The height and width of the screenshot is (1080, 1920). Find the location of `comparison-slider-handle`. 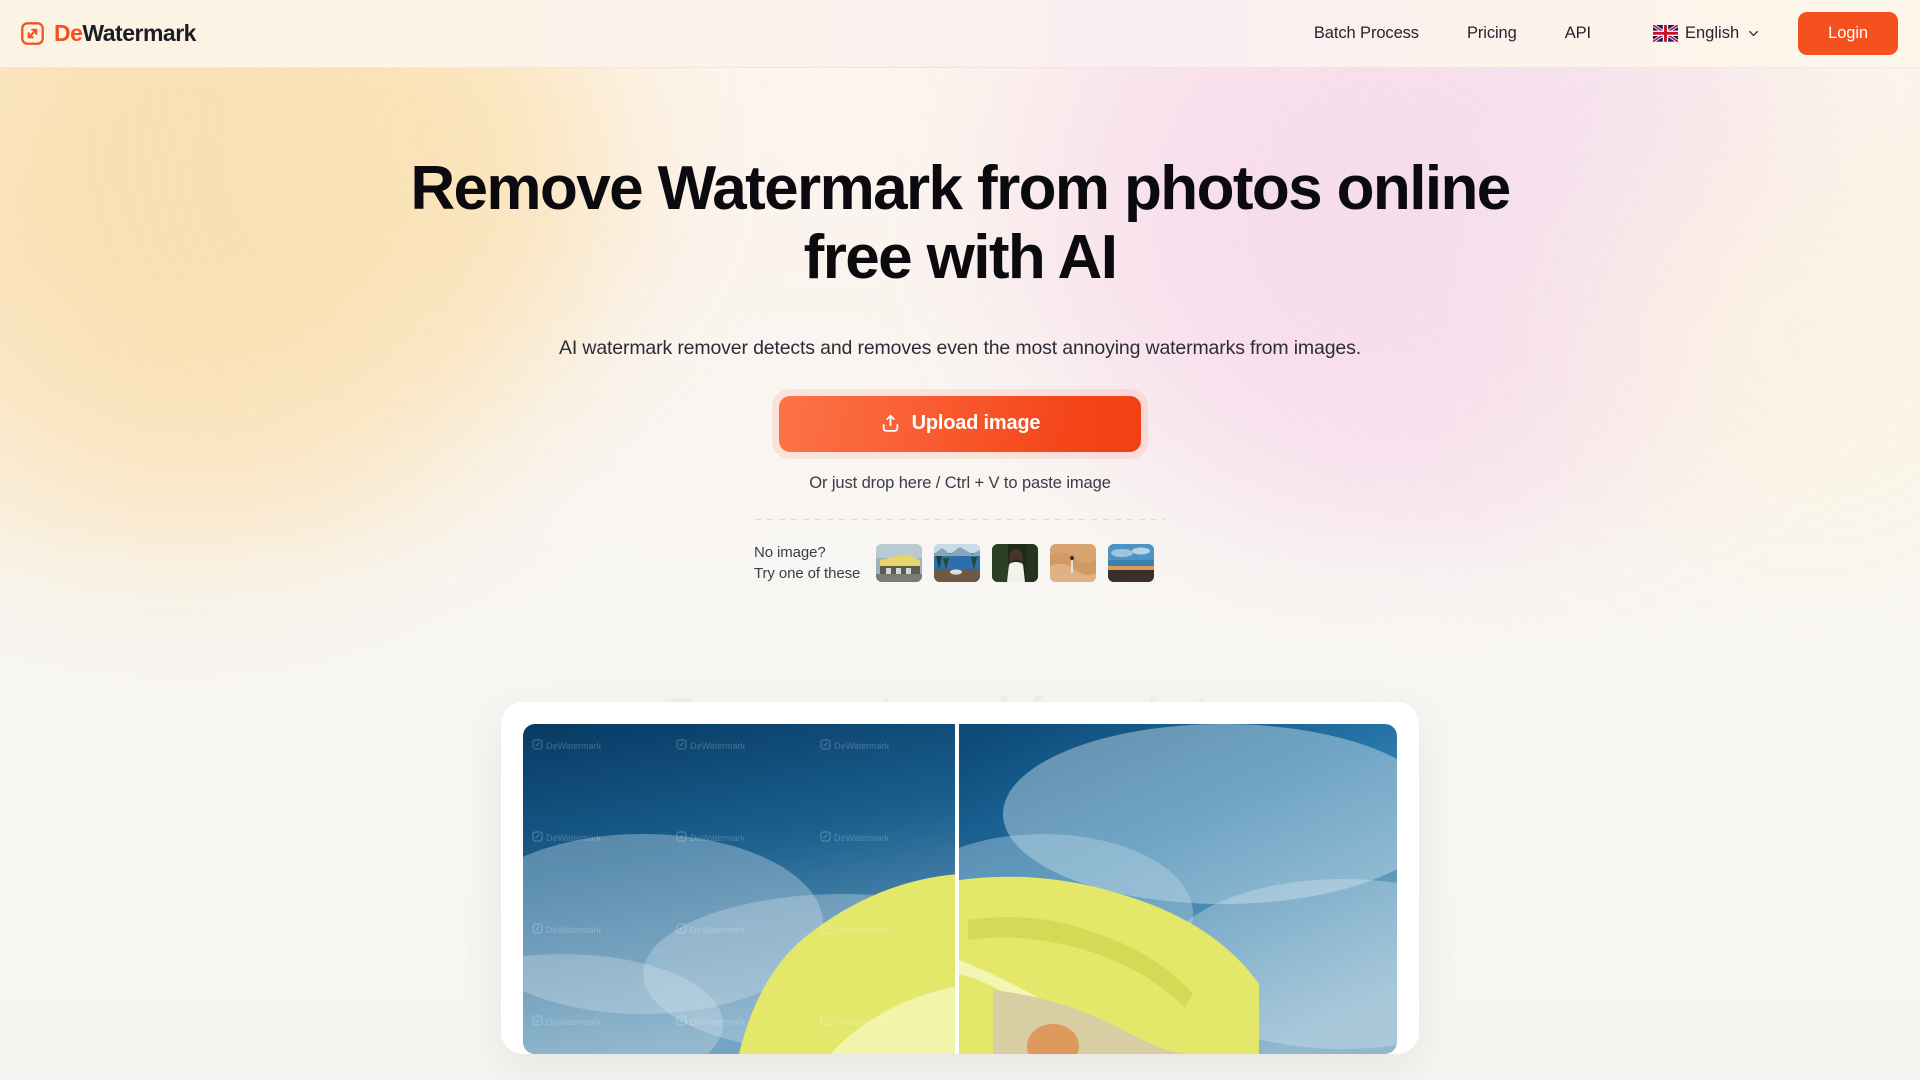

comparison-slider-handle is located at coordinates (957, 889).